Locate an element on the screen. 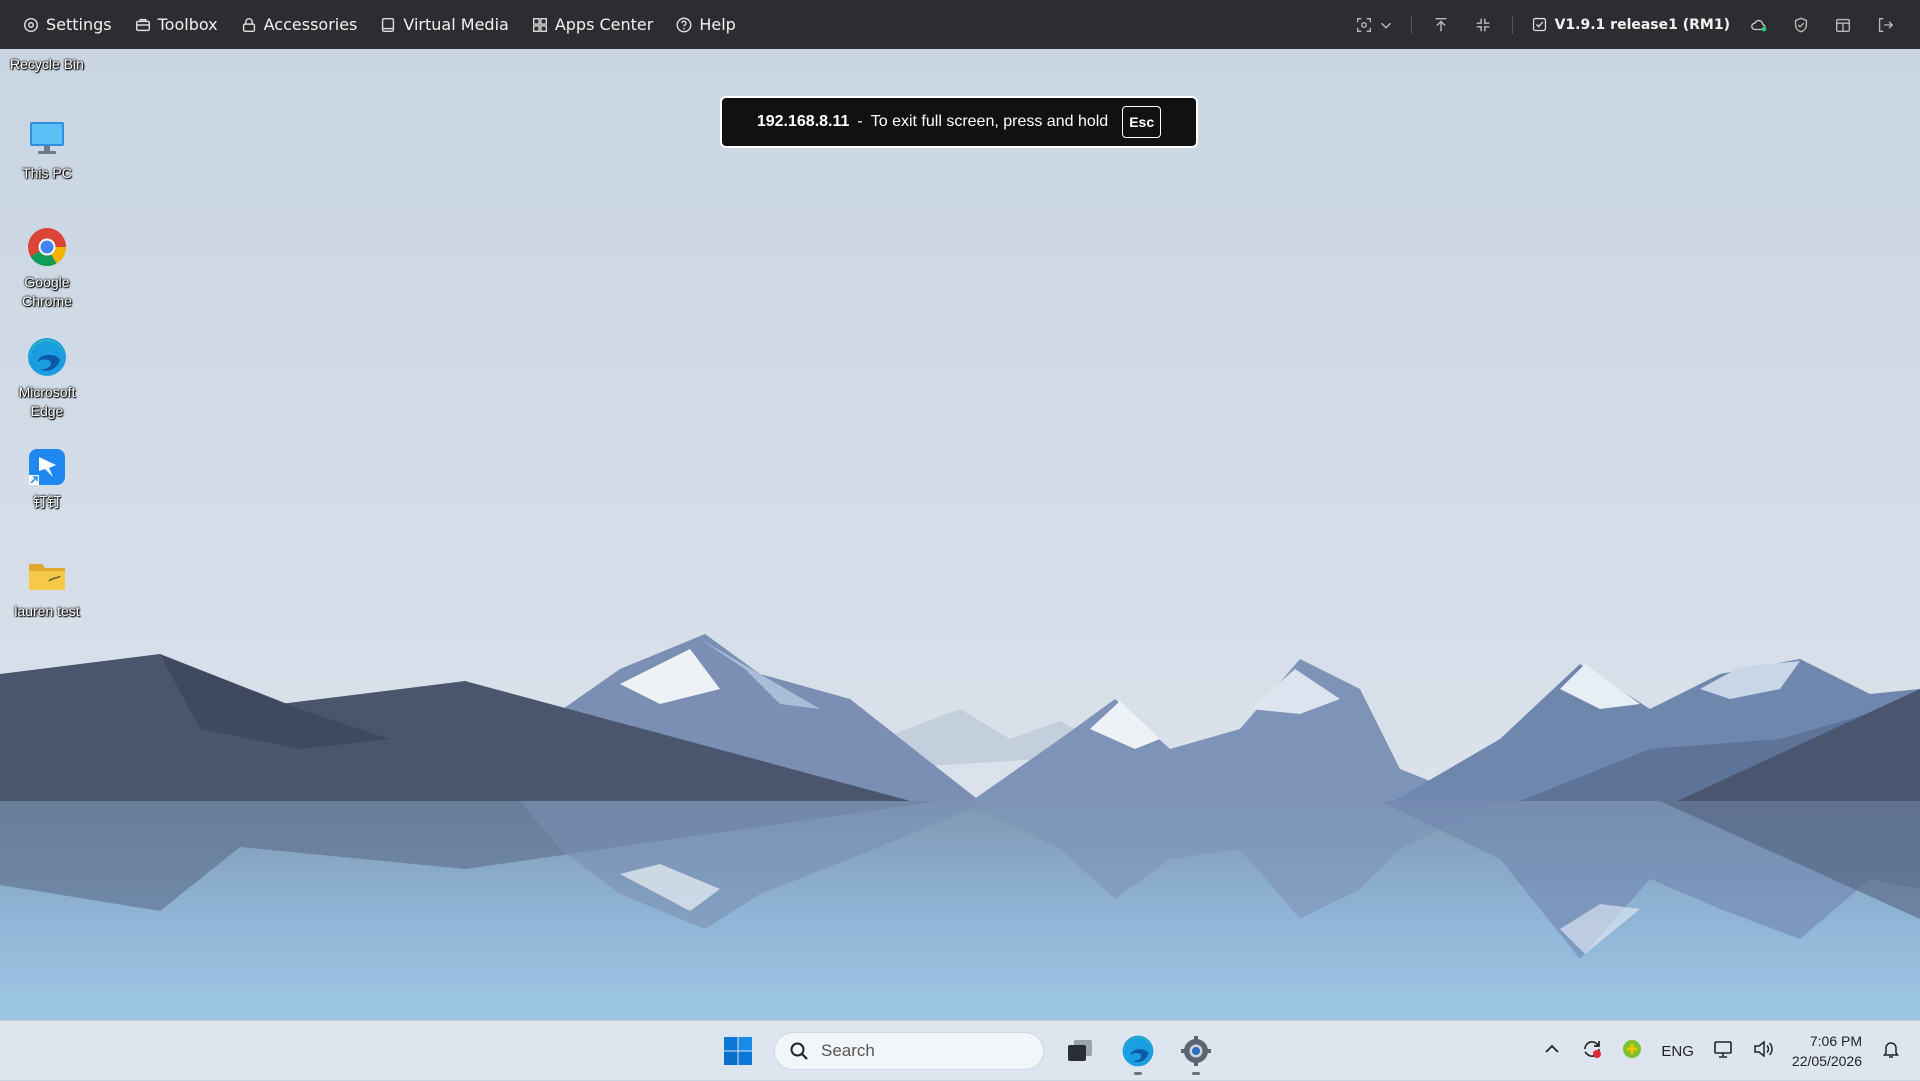  desktop-icon-lauren-test: lauren test is located at coordinates (47, 587).